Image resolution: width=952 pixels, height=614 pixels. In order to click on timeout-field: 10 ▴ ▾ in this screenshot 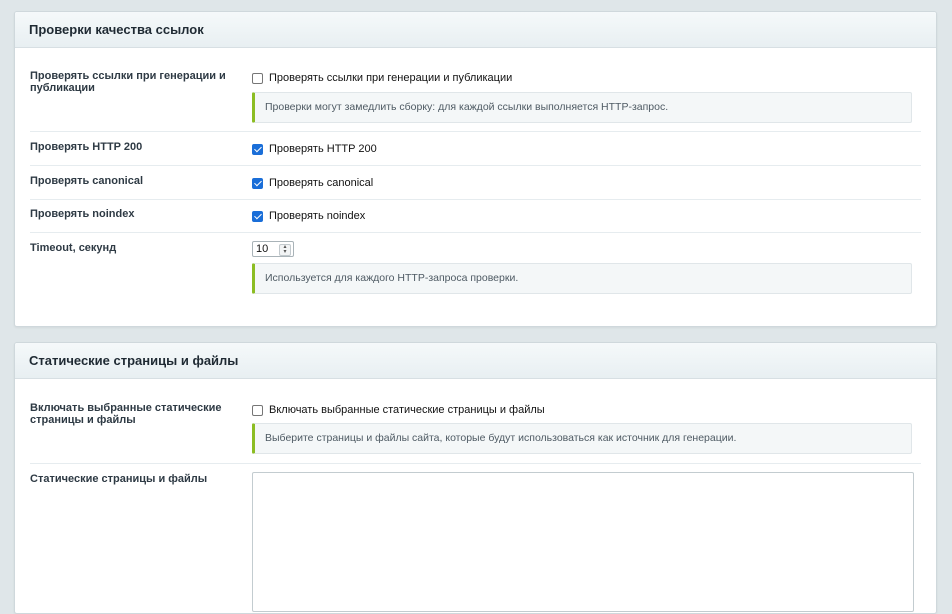, I will do `click(273, 249)`.